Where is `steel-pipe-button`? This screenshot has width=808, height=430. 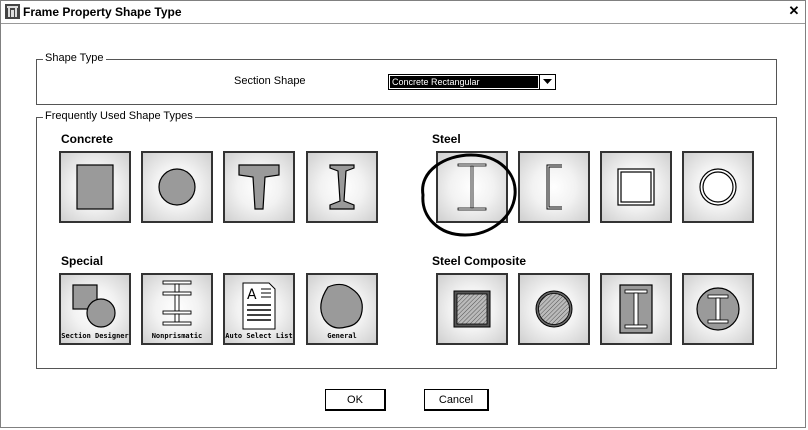 steel-pipe-button is located at coordinates (718, 187).